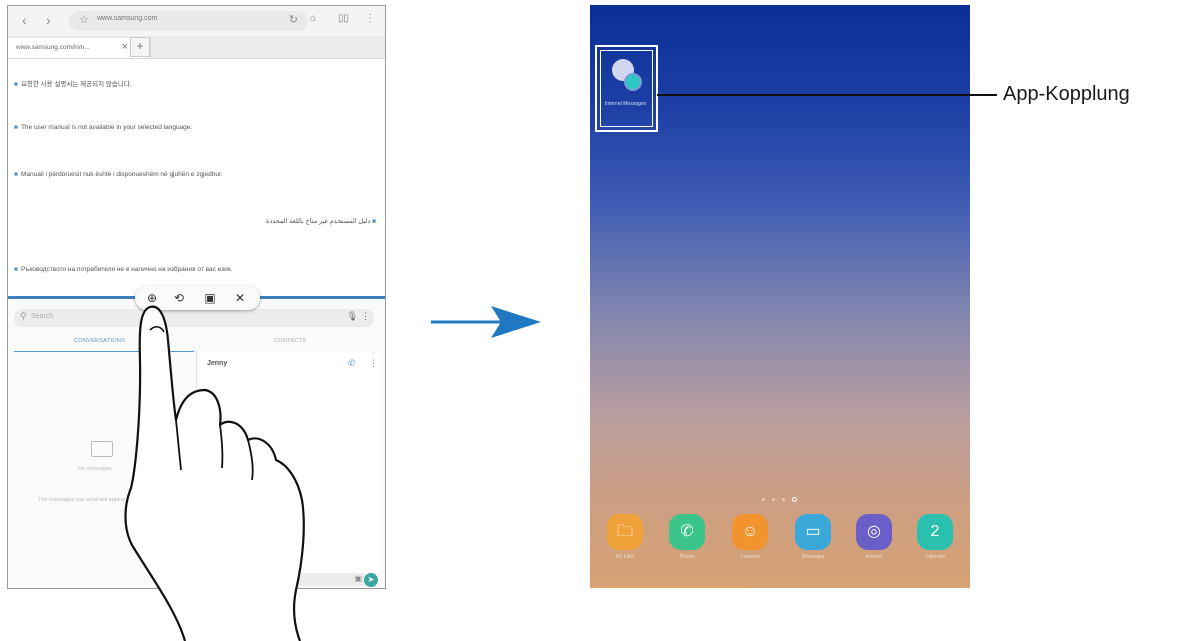 Image resolution: width=1181 pixels, height=641 pixels. I want to click on swap-icon: ⟲, so click(179, 298).